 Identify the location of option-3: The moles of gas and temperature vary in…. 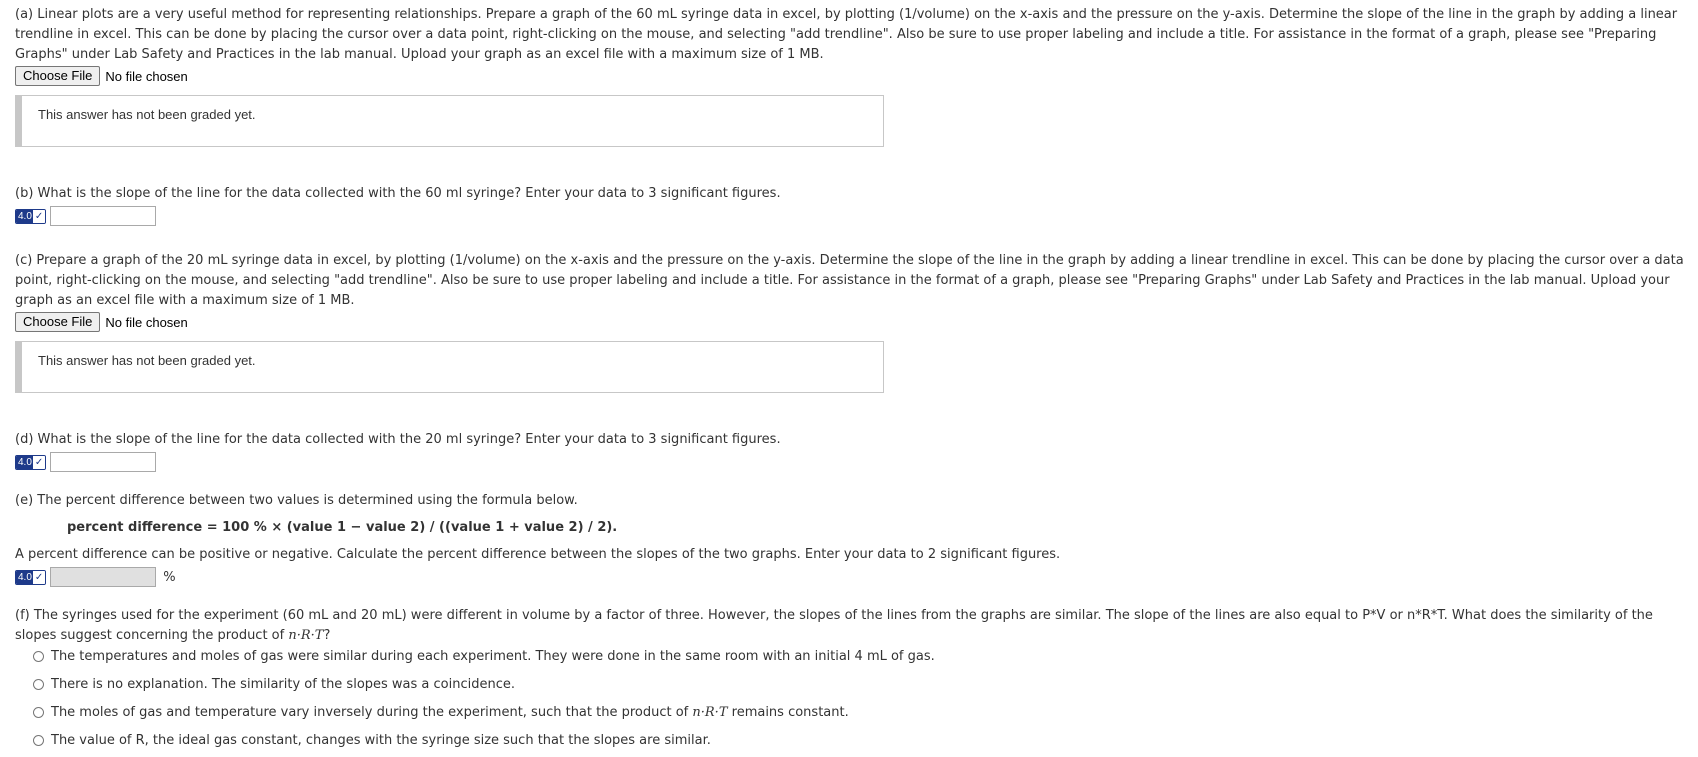
(861, 712).